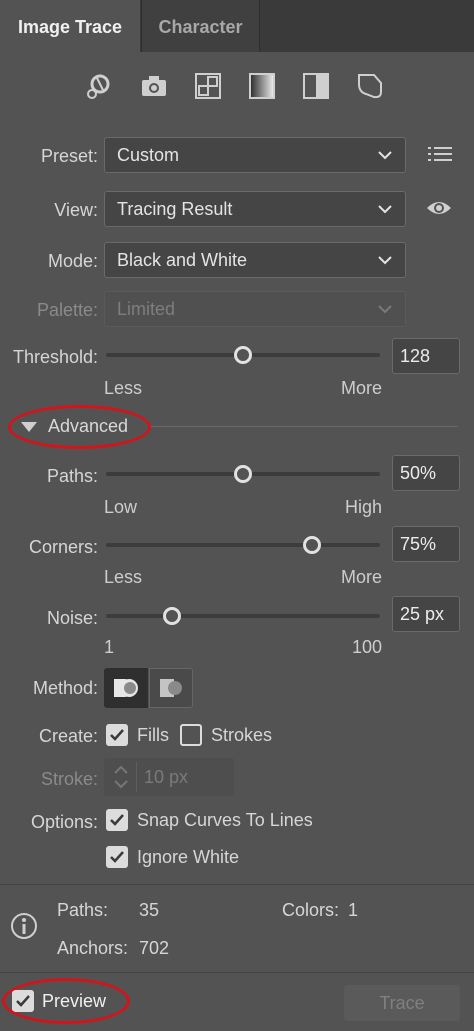  I want to click on threshold-max-label: More, so click(361, 388).